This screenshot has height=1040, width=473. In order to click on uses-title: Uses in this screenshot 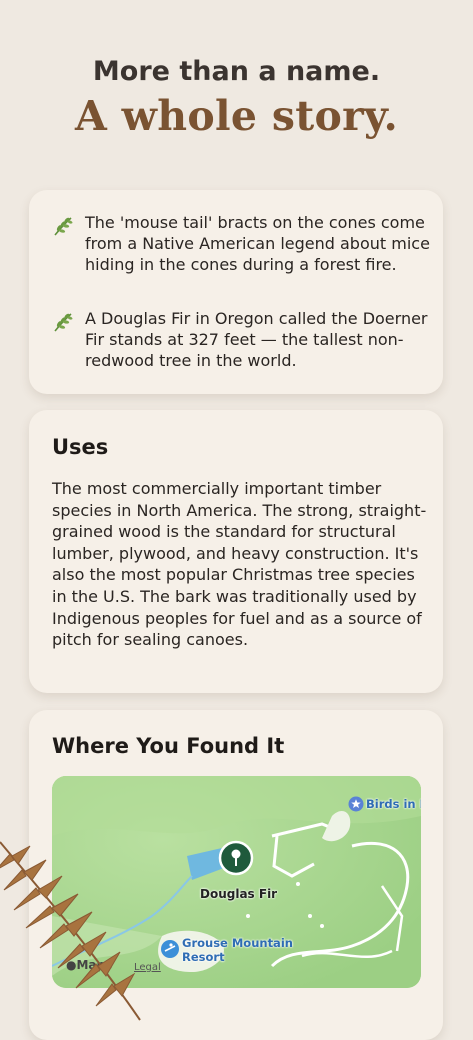, I will do `click(80, 447)`.